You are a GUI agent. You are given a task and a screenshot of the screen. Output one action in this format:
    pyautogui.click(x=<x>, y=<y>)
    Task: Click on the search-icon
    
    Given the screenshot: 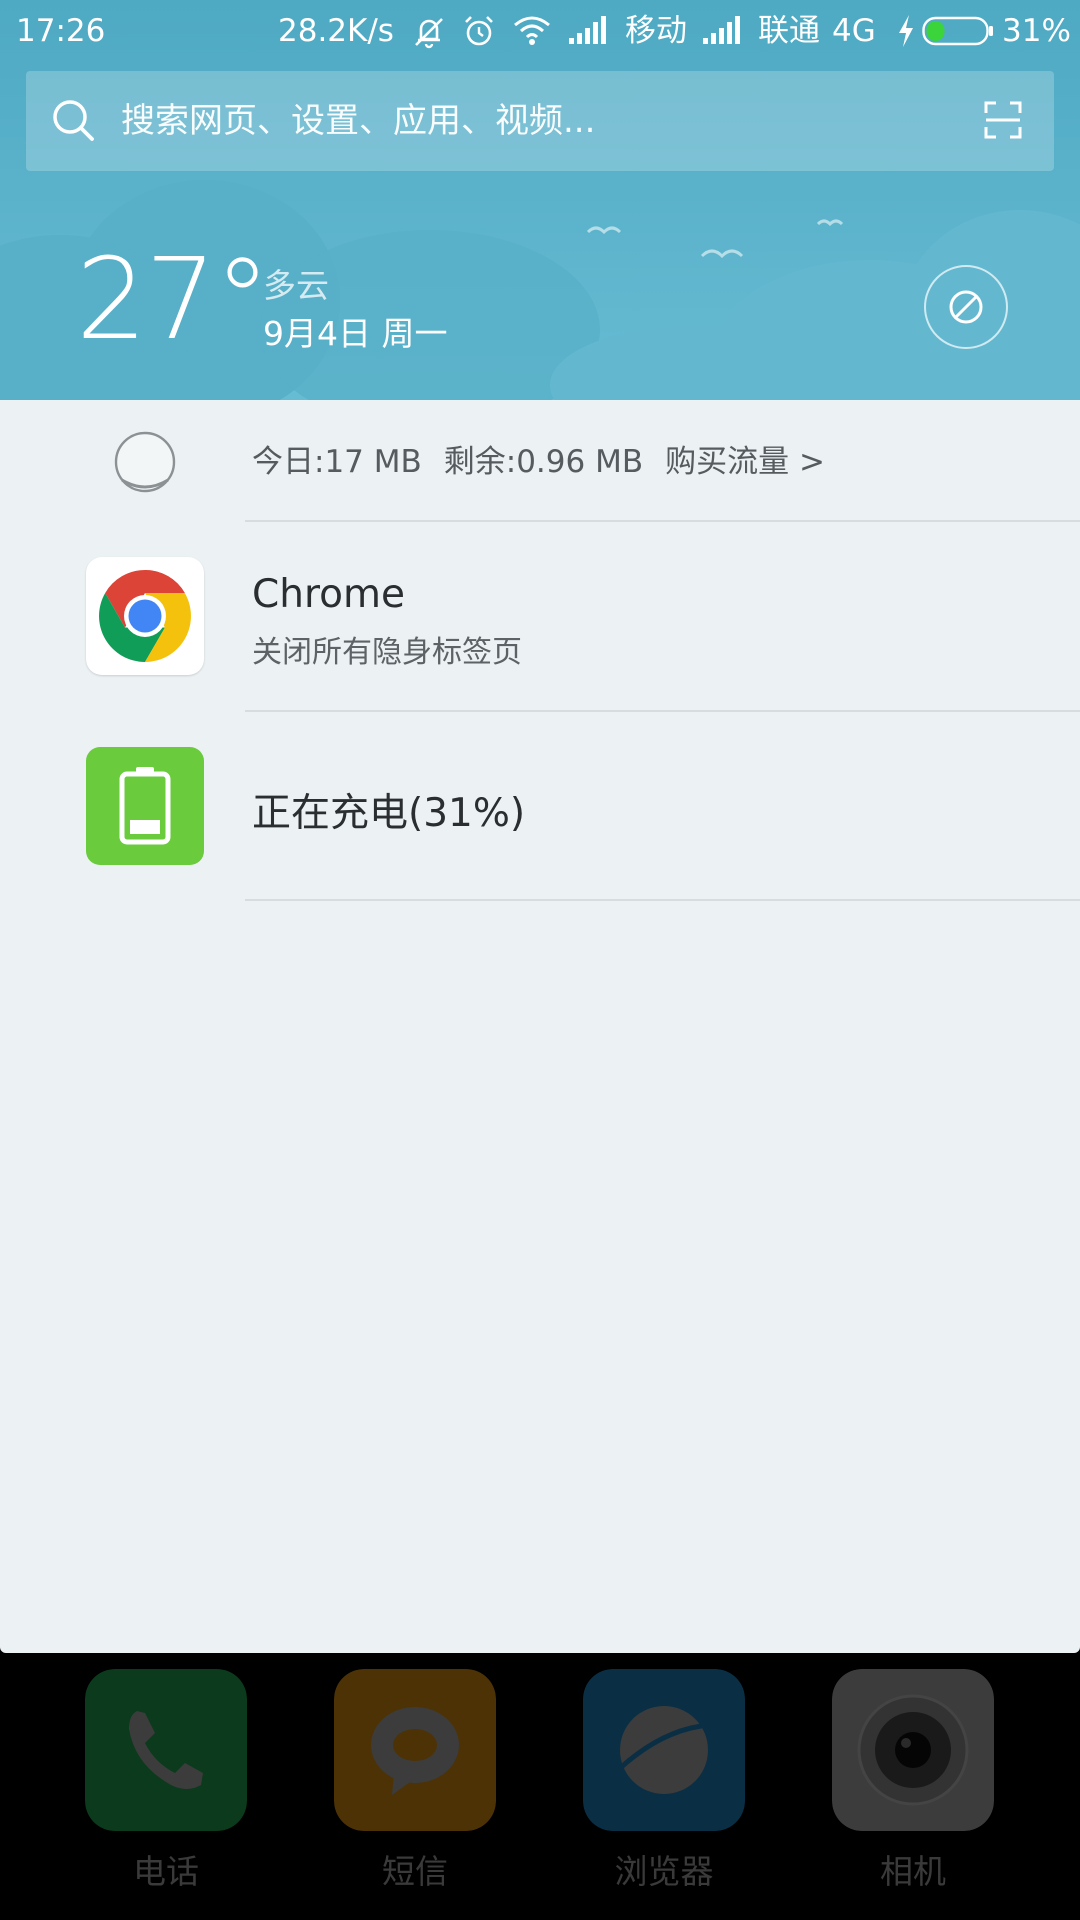 What is the action you would take?
    pyautogui.click(x=73, y=120)
    